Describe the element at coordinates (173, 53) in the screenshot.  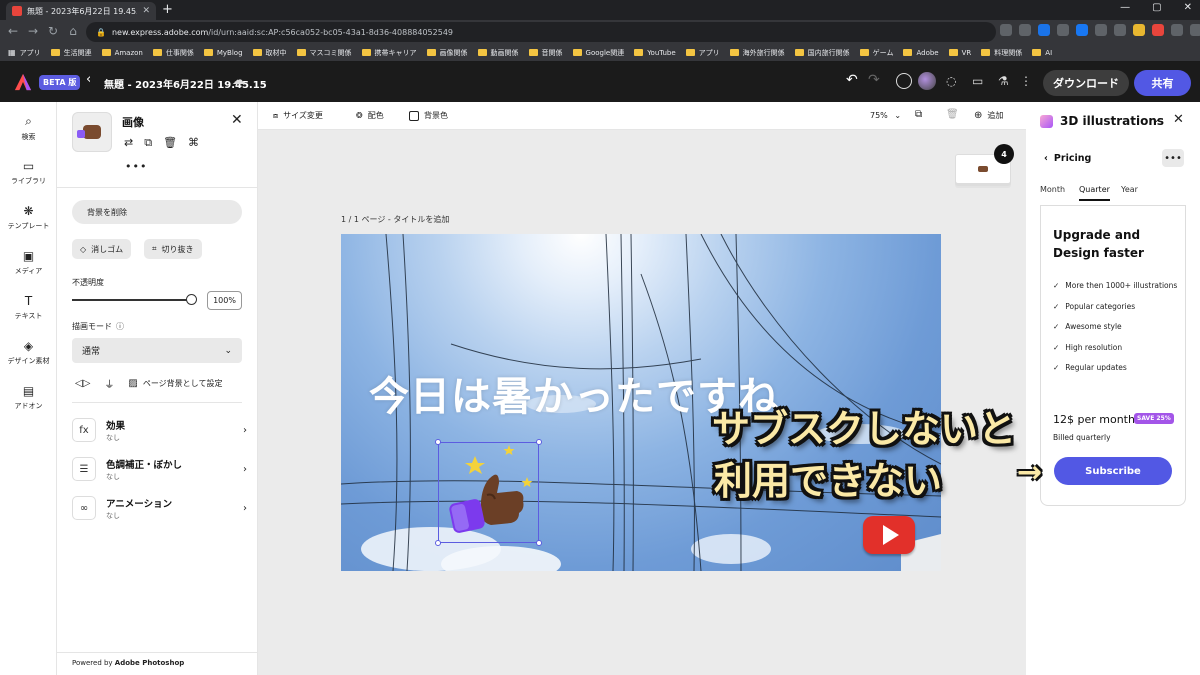
I see `bookmark-item: 仕事関係` at that location.